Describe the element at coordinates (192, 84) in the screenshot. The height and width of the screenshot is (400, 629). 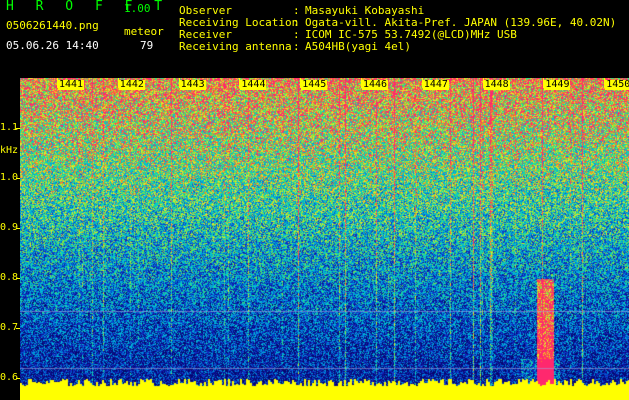
I see `minute-label: 1443` at that location.